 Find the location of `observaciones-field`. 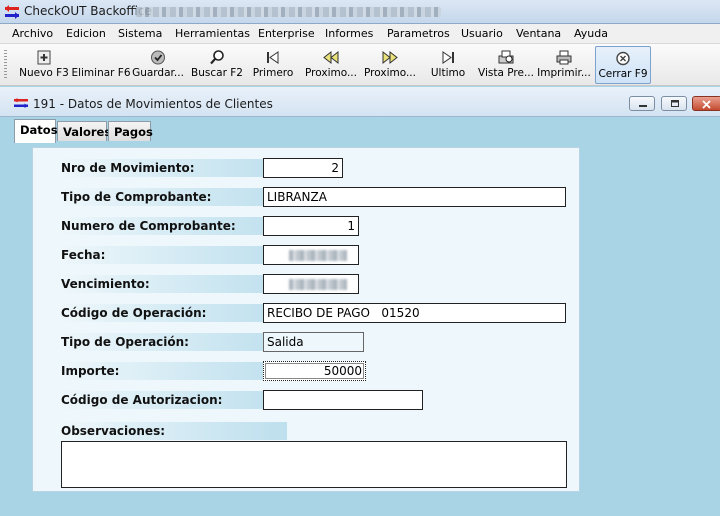

observaciones-field is located at coordinates (314, 464).